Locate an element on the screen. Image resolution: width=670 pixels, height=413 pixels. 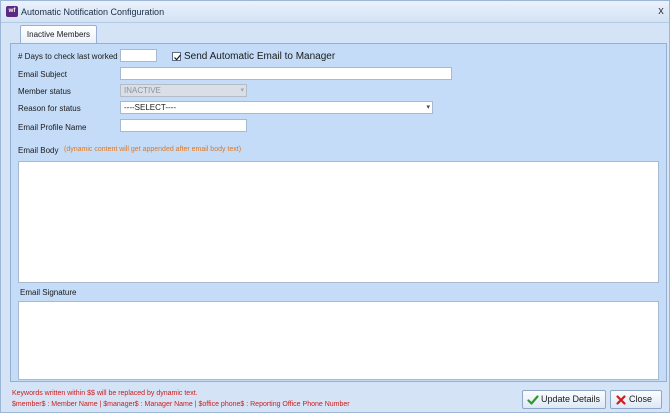
close-button: Close is located at coordinates (636, 399).